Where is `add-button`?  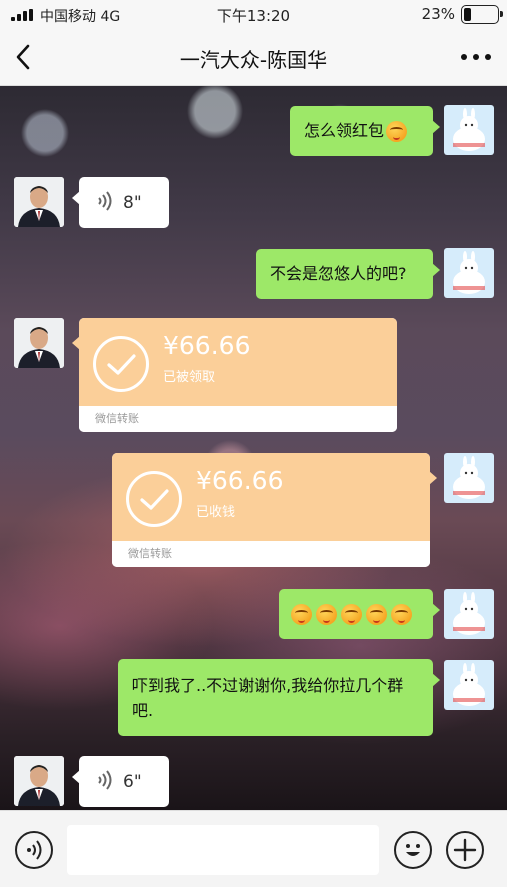
add-button is located at coordinates (465, 850).